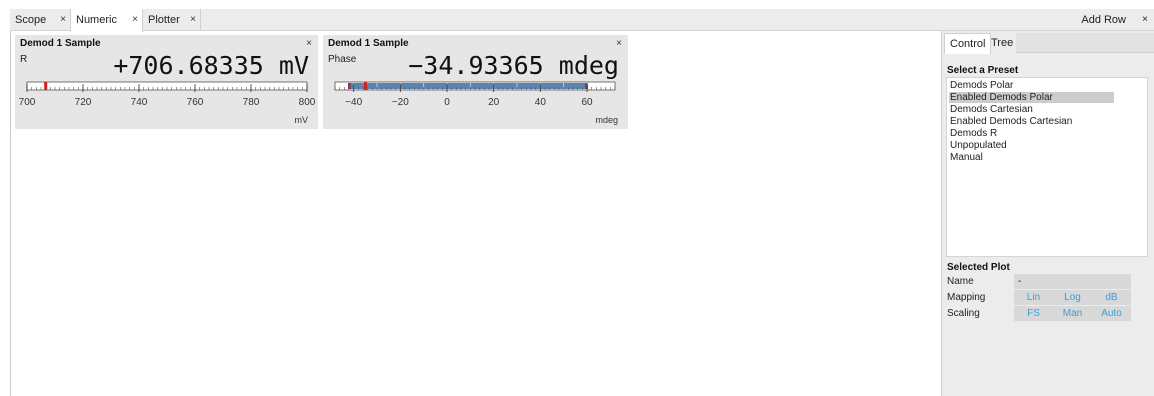 Image resolution: width=1154 pixels, height=396 pixels. I want to click on preset-item: Demods R, so click(1031, 133).